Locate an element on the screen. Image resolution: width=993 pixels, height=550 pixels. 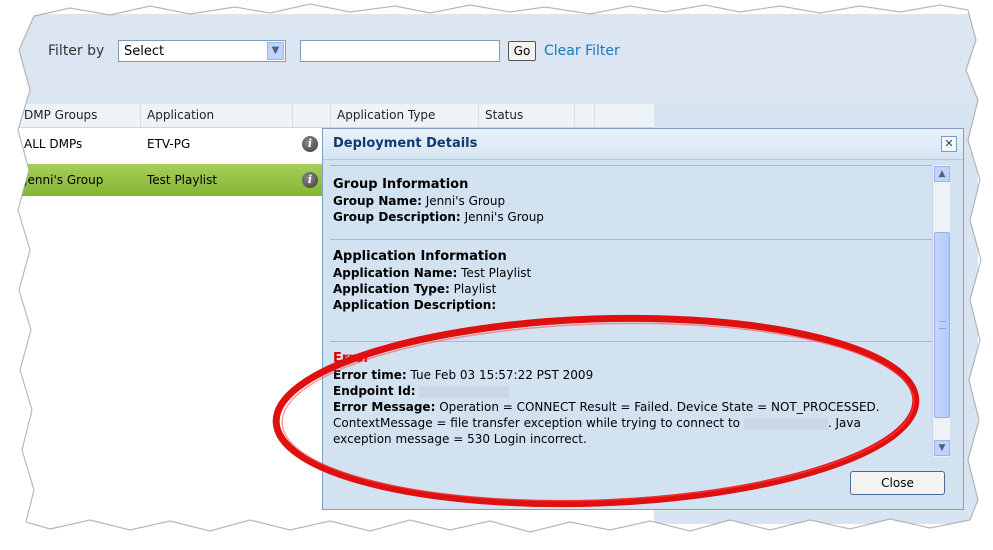
redacted-host is located at coordinates (785, 423).